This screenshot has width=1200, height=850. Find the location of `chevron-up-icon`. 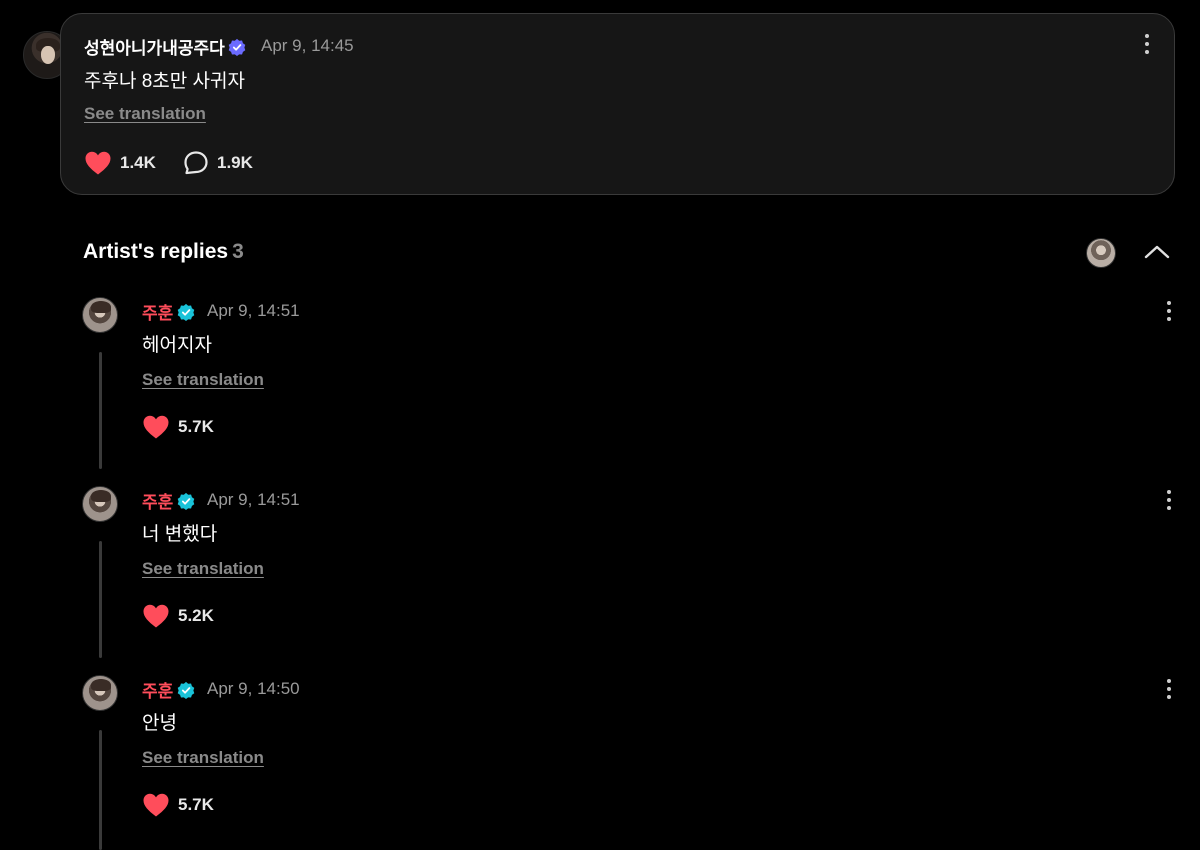

chevron-up-icon is located at coordinates (1157, 252).